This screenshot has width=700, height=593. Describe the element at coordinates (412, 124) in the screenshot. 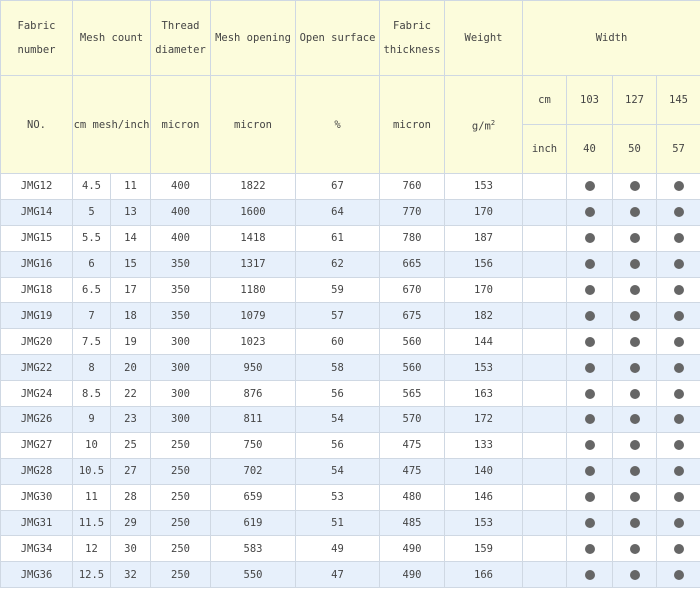

I see `unit-fabric-thickness: micron` at that location.